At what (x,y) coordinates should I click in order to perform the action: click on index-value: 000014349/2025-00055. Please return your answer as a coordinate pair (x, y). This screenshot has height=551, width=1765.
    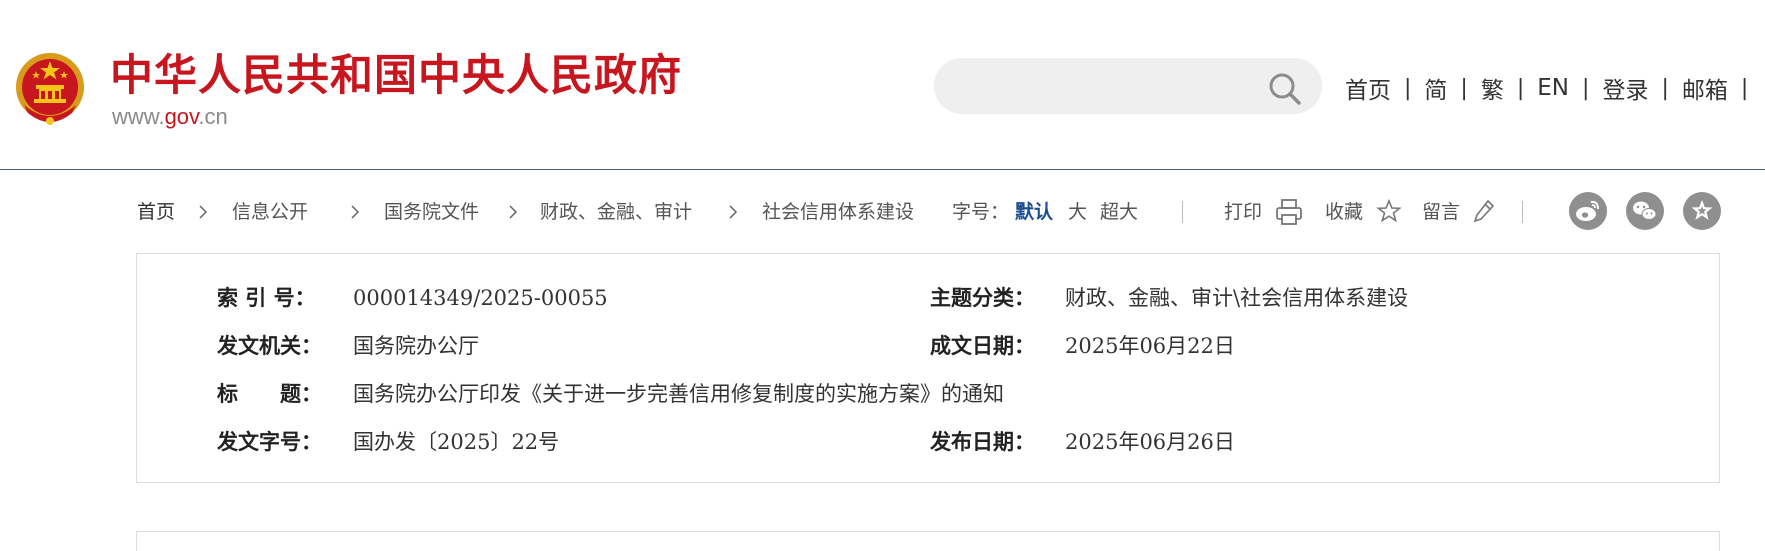
    Looking at the image, I should click on (480, 298).